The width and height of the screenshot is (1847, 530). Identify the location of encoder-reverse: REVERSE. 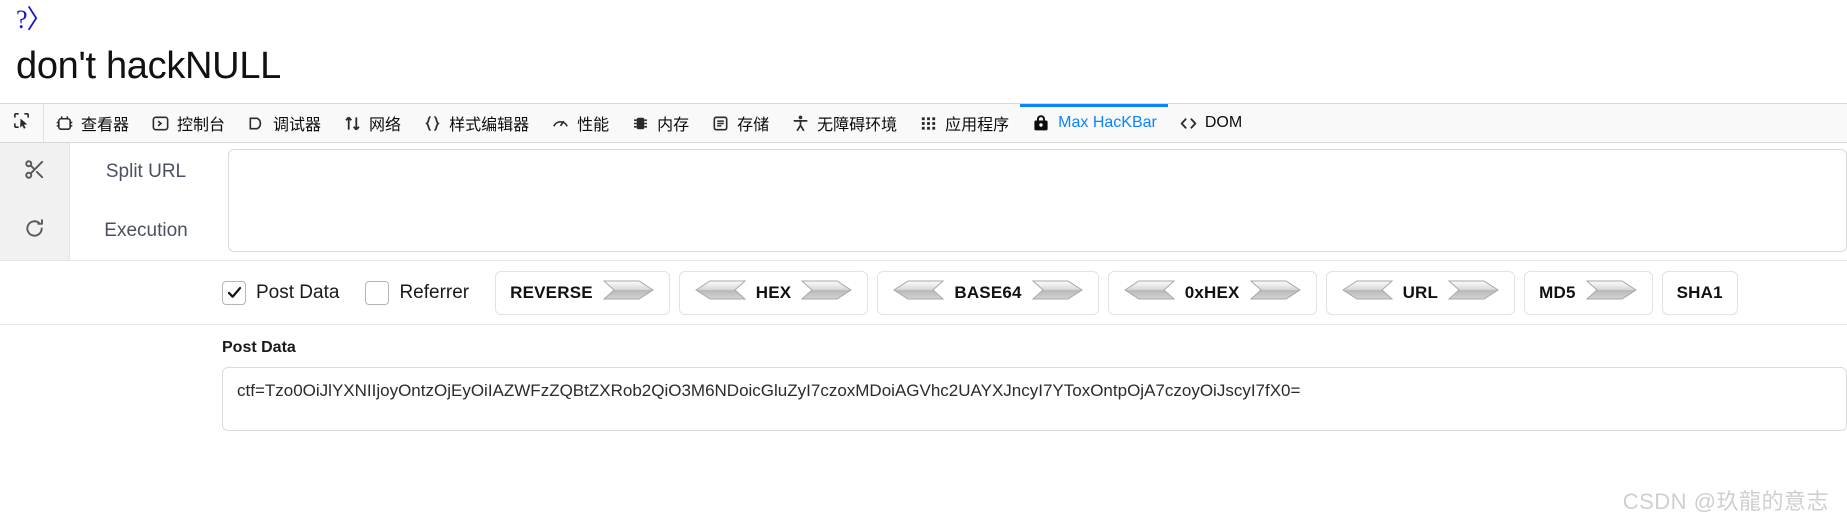
(582, 292).